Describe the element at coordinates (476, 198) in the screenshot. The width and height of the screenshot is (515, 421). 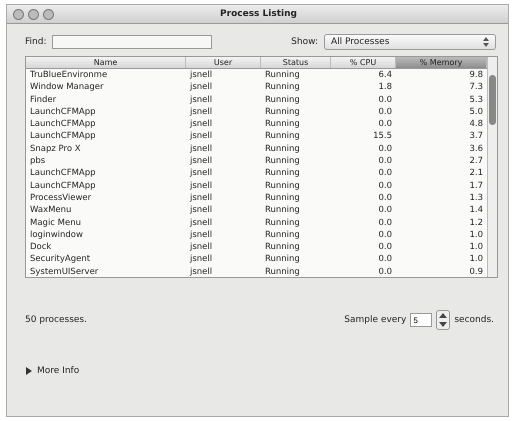
I see `table-cell-text: 1.3` at that location.